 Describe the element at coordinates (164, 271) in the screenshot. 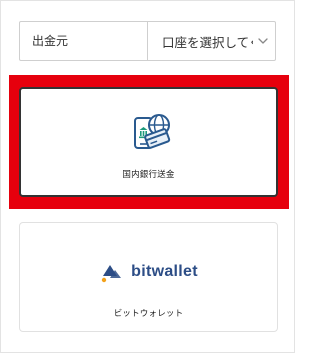

I see `bitwallet-logo-text: bitwallet` at that location.